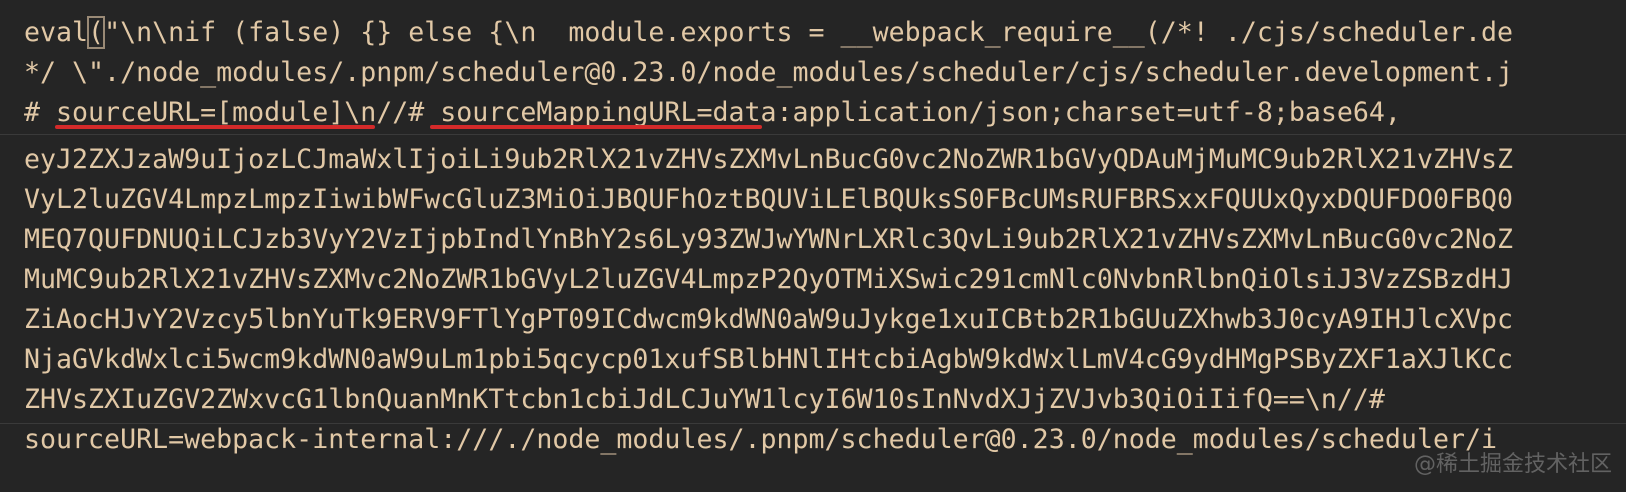 The width and height of the screenshot is (1626, 492). What do you see at coordinates (596, 127) in the screenshot?
I see `annotation-underline-sourcemappingurl` at bounding box center [596, 127].